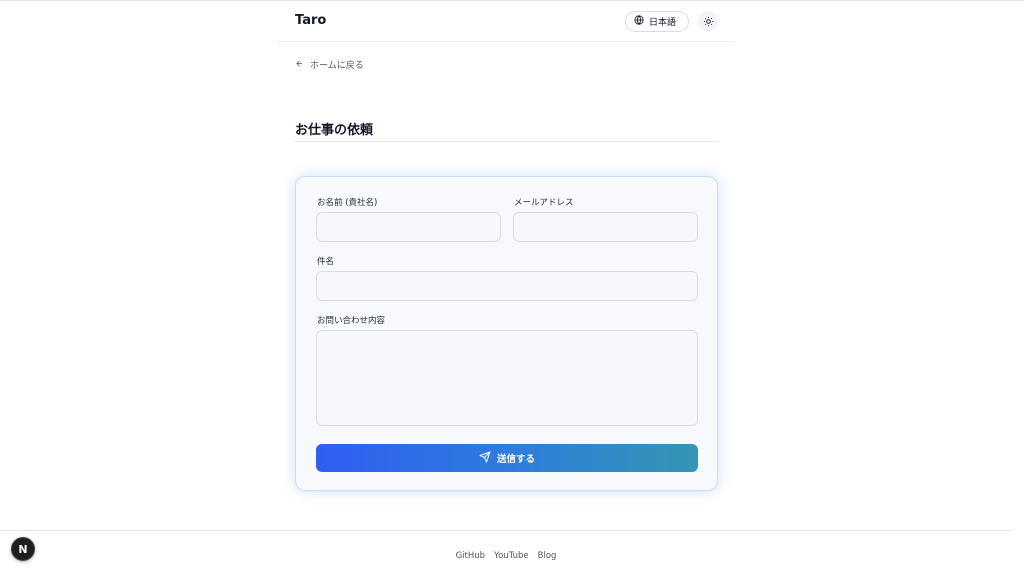  What do you see at coordinates (337, 66) in the screenshot?
I see `back-link-label: ホームに戻る` at bounding box center [337, 66].